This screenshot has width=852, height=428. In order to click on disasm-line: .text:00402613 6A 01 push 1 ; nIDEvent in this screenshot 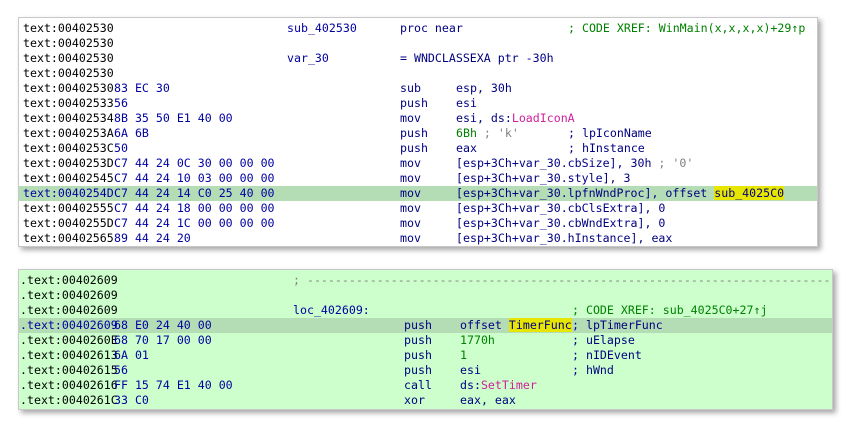, I will do `click(425, 355)`.